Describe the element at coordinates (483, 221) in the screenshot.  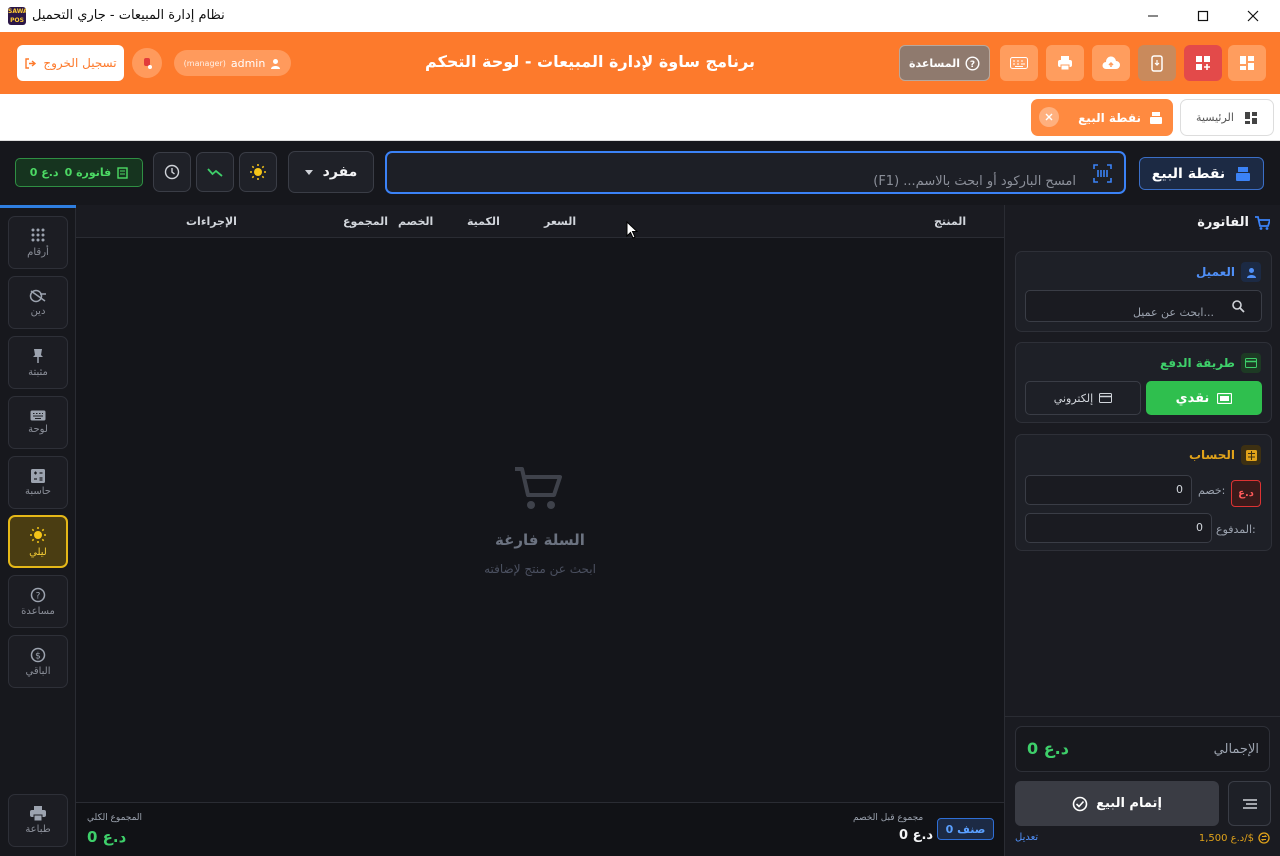
I see `column-quantity: الكمية` at that location.